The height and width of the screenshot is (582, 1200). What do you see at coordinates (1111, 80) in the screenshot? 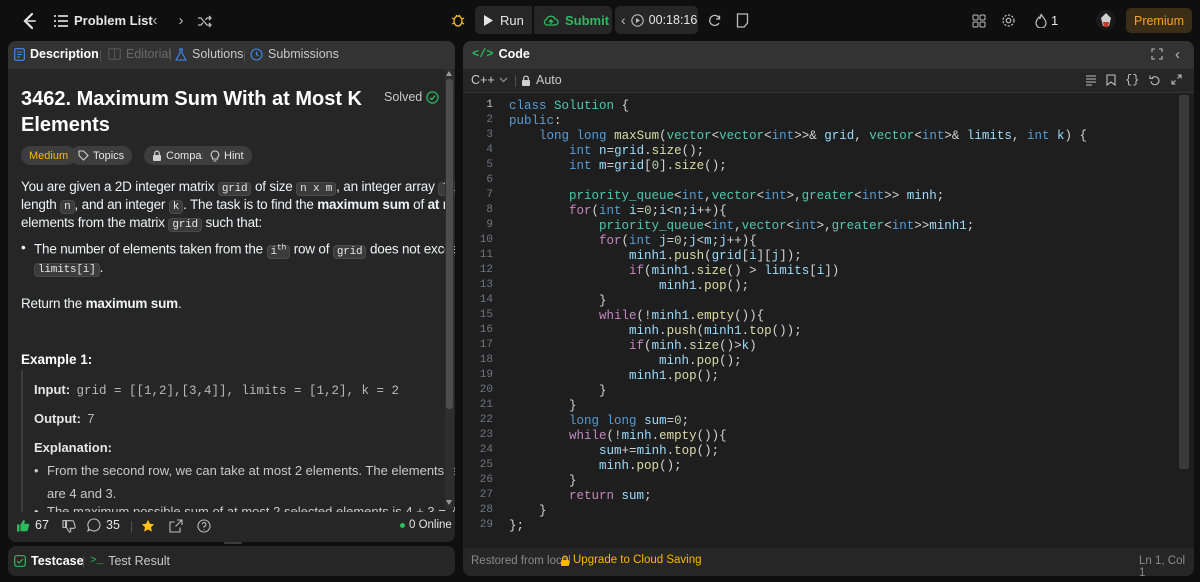
I see `bookmark-icon` at bounding box center [1111, 80].